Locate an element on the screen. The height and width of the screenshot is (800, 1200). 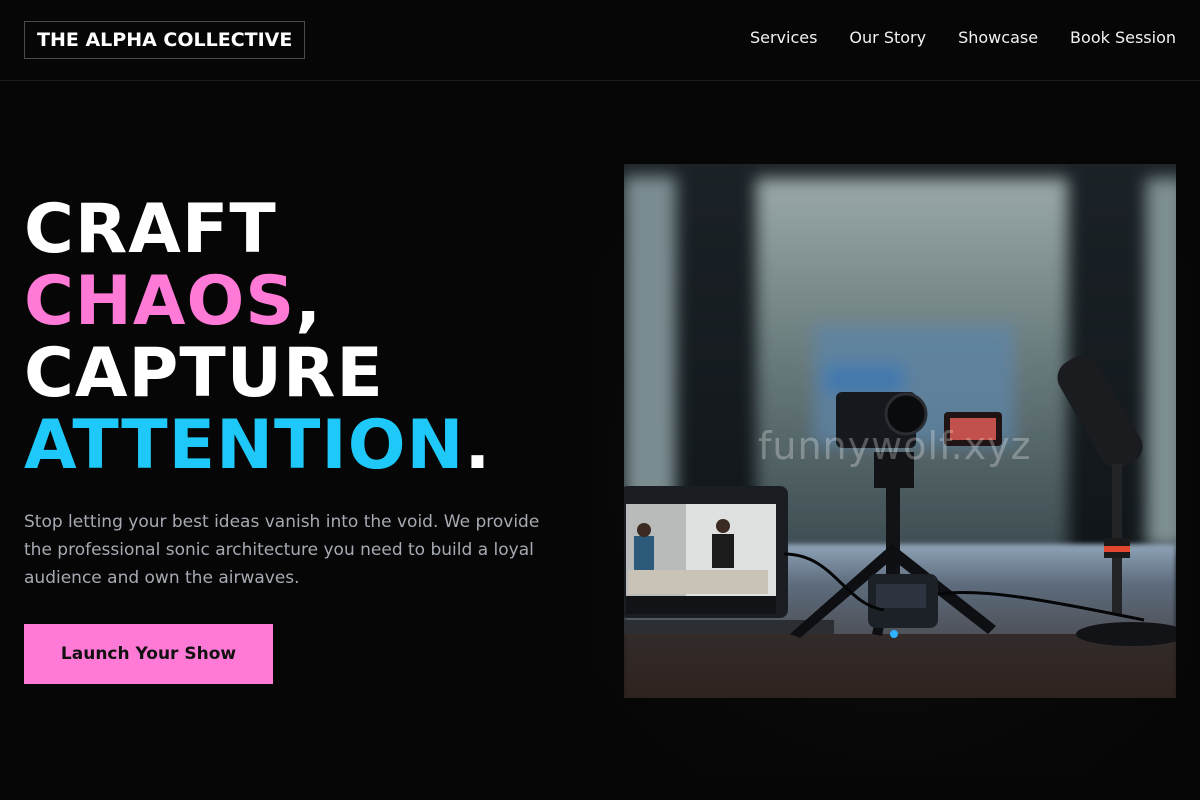
launch-show-button: Launch Your Show is located at coordinates (148, 654).